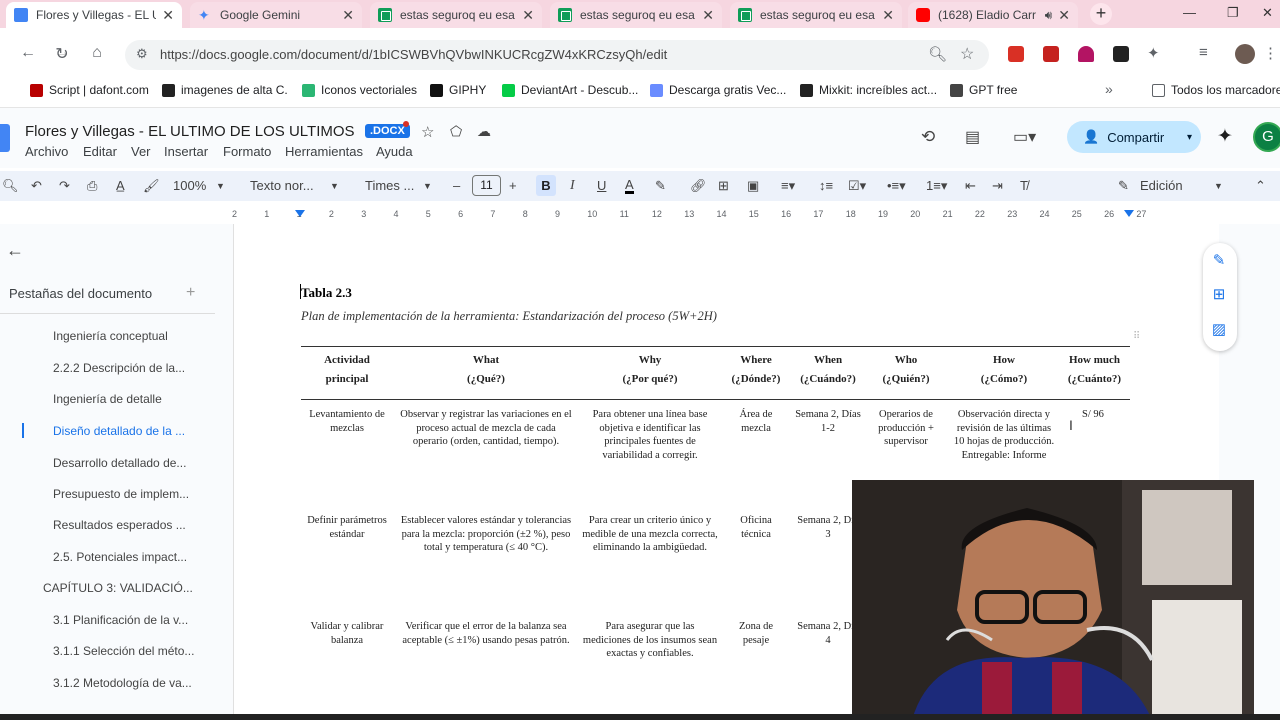  I want to click on increase-indent-icon: ⇥, so click(997, 186).